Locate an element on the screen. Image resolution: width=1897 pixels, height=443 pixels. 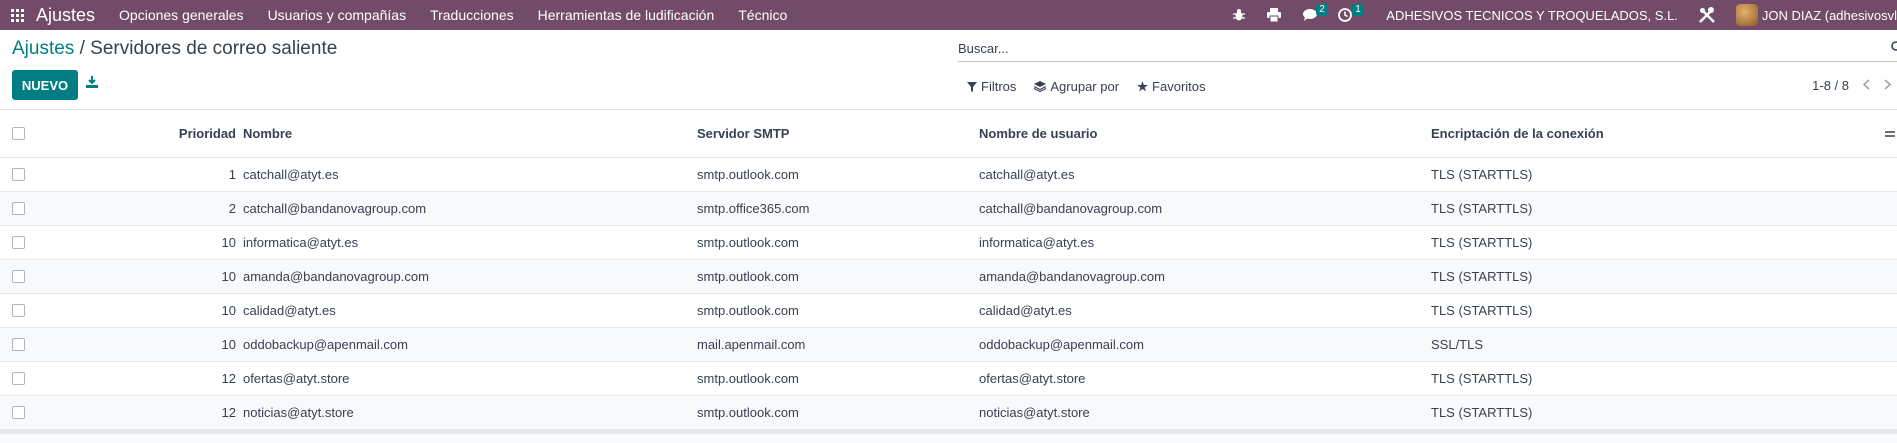
search-options: Filtros Agrupar por Favoritos is located at coordinates (1095, 86).